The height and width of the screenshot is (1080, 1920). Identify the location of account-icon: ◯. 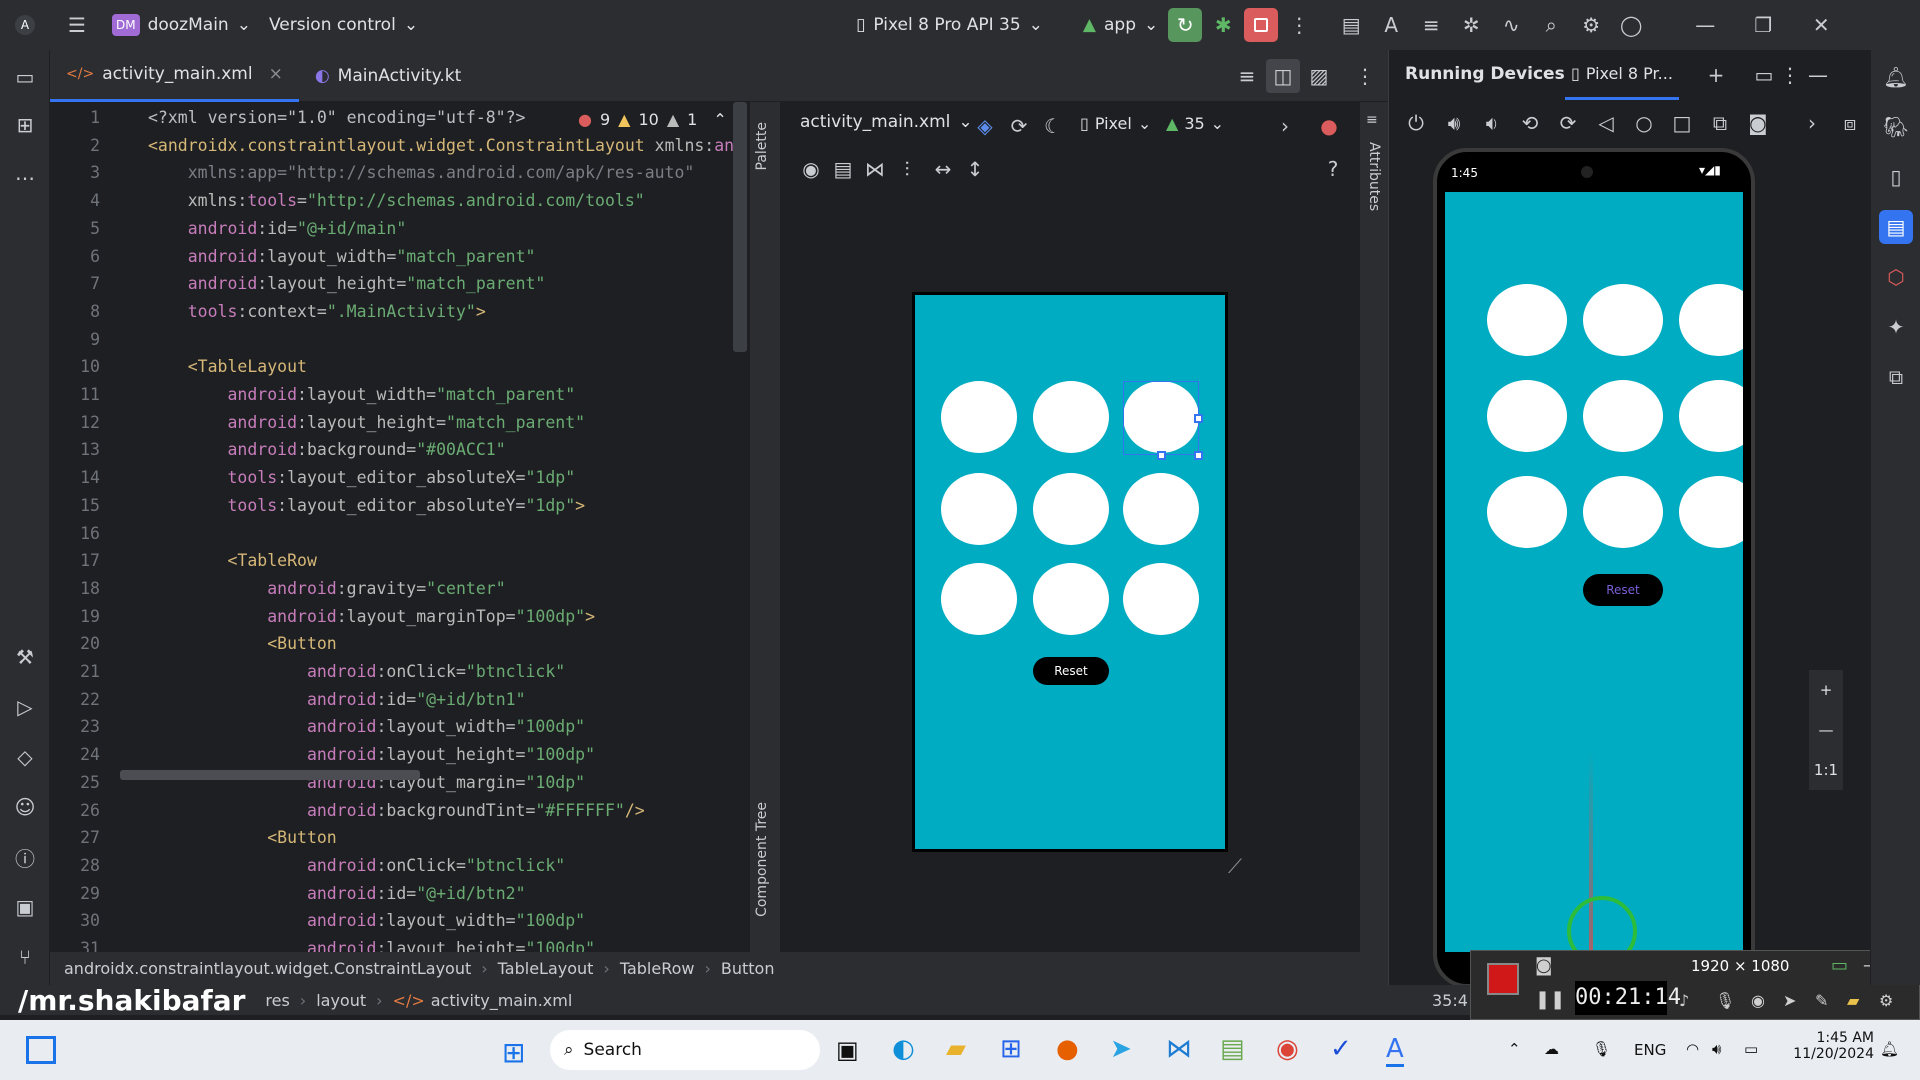
(1631, 25).